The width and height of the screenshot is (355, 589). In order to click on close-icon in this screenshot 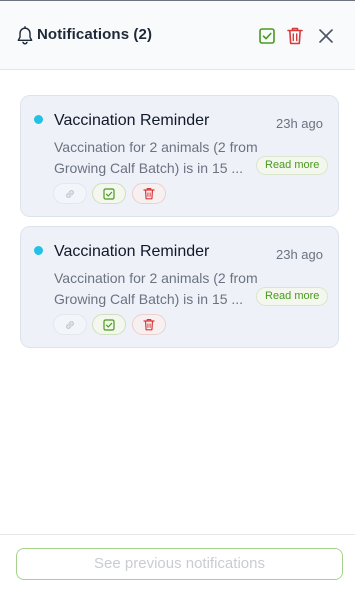, I will do `click(326, 36)`.